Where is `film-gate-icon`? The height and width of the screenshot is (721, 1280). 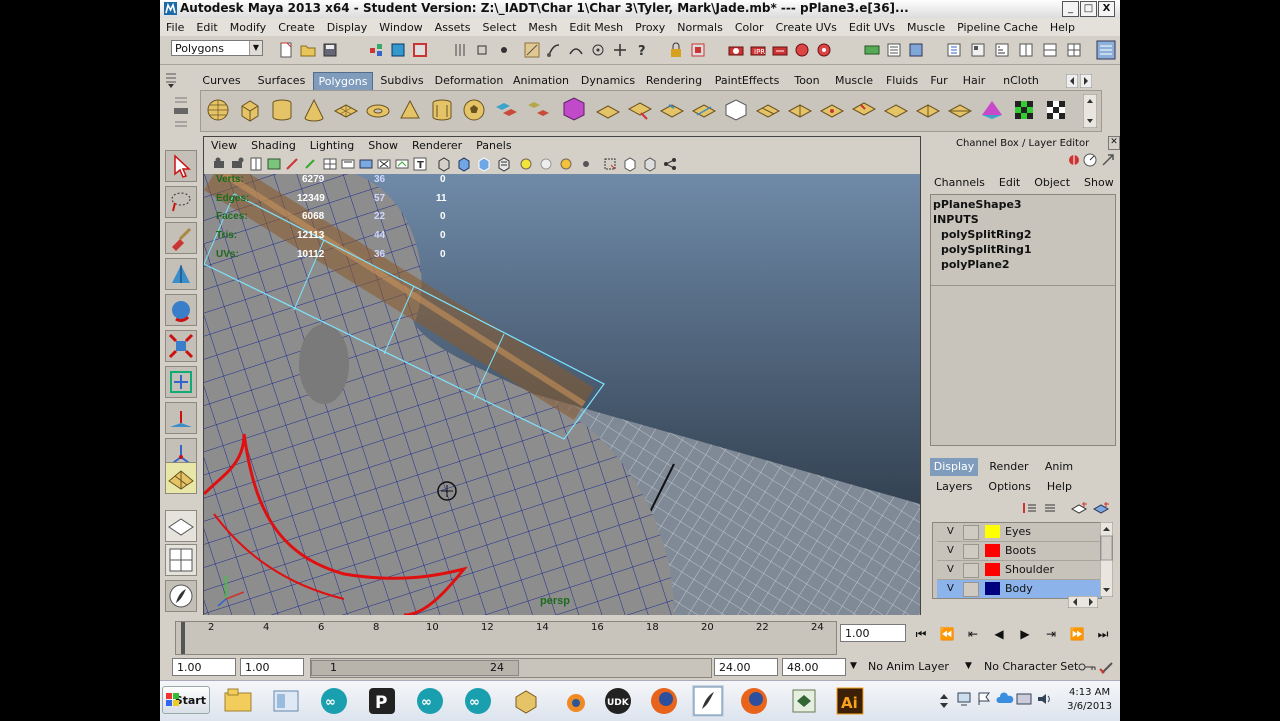 film-gate-icon is located at coordinates (348, 164).